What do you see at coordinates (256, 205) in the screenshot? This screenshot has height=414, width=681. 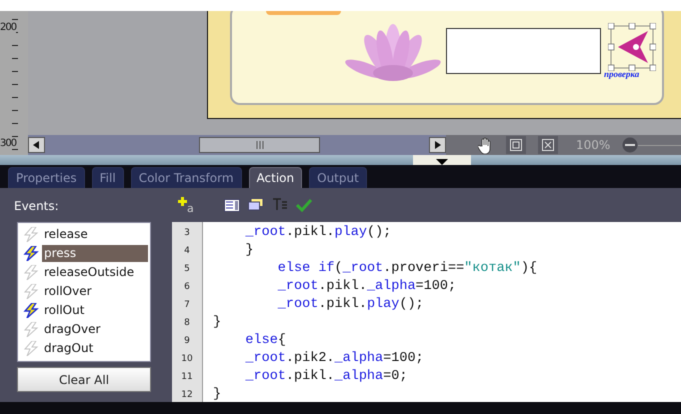 I see `comment-icon` at bounding box center [256, 205].